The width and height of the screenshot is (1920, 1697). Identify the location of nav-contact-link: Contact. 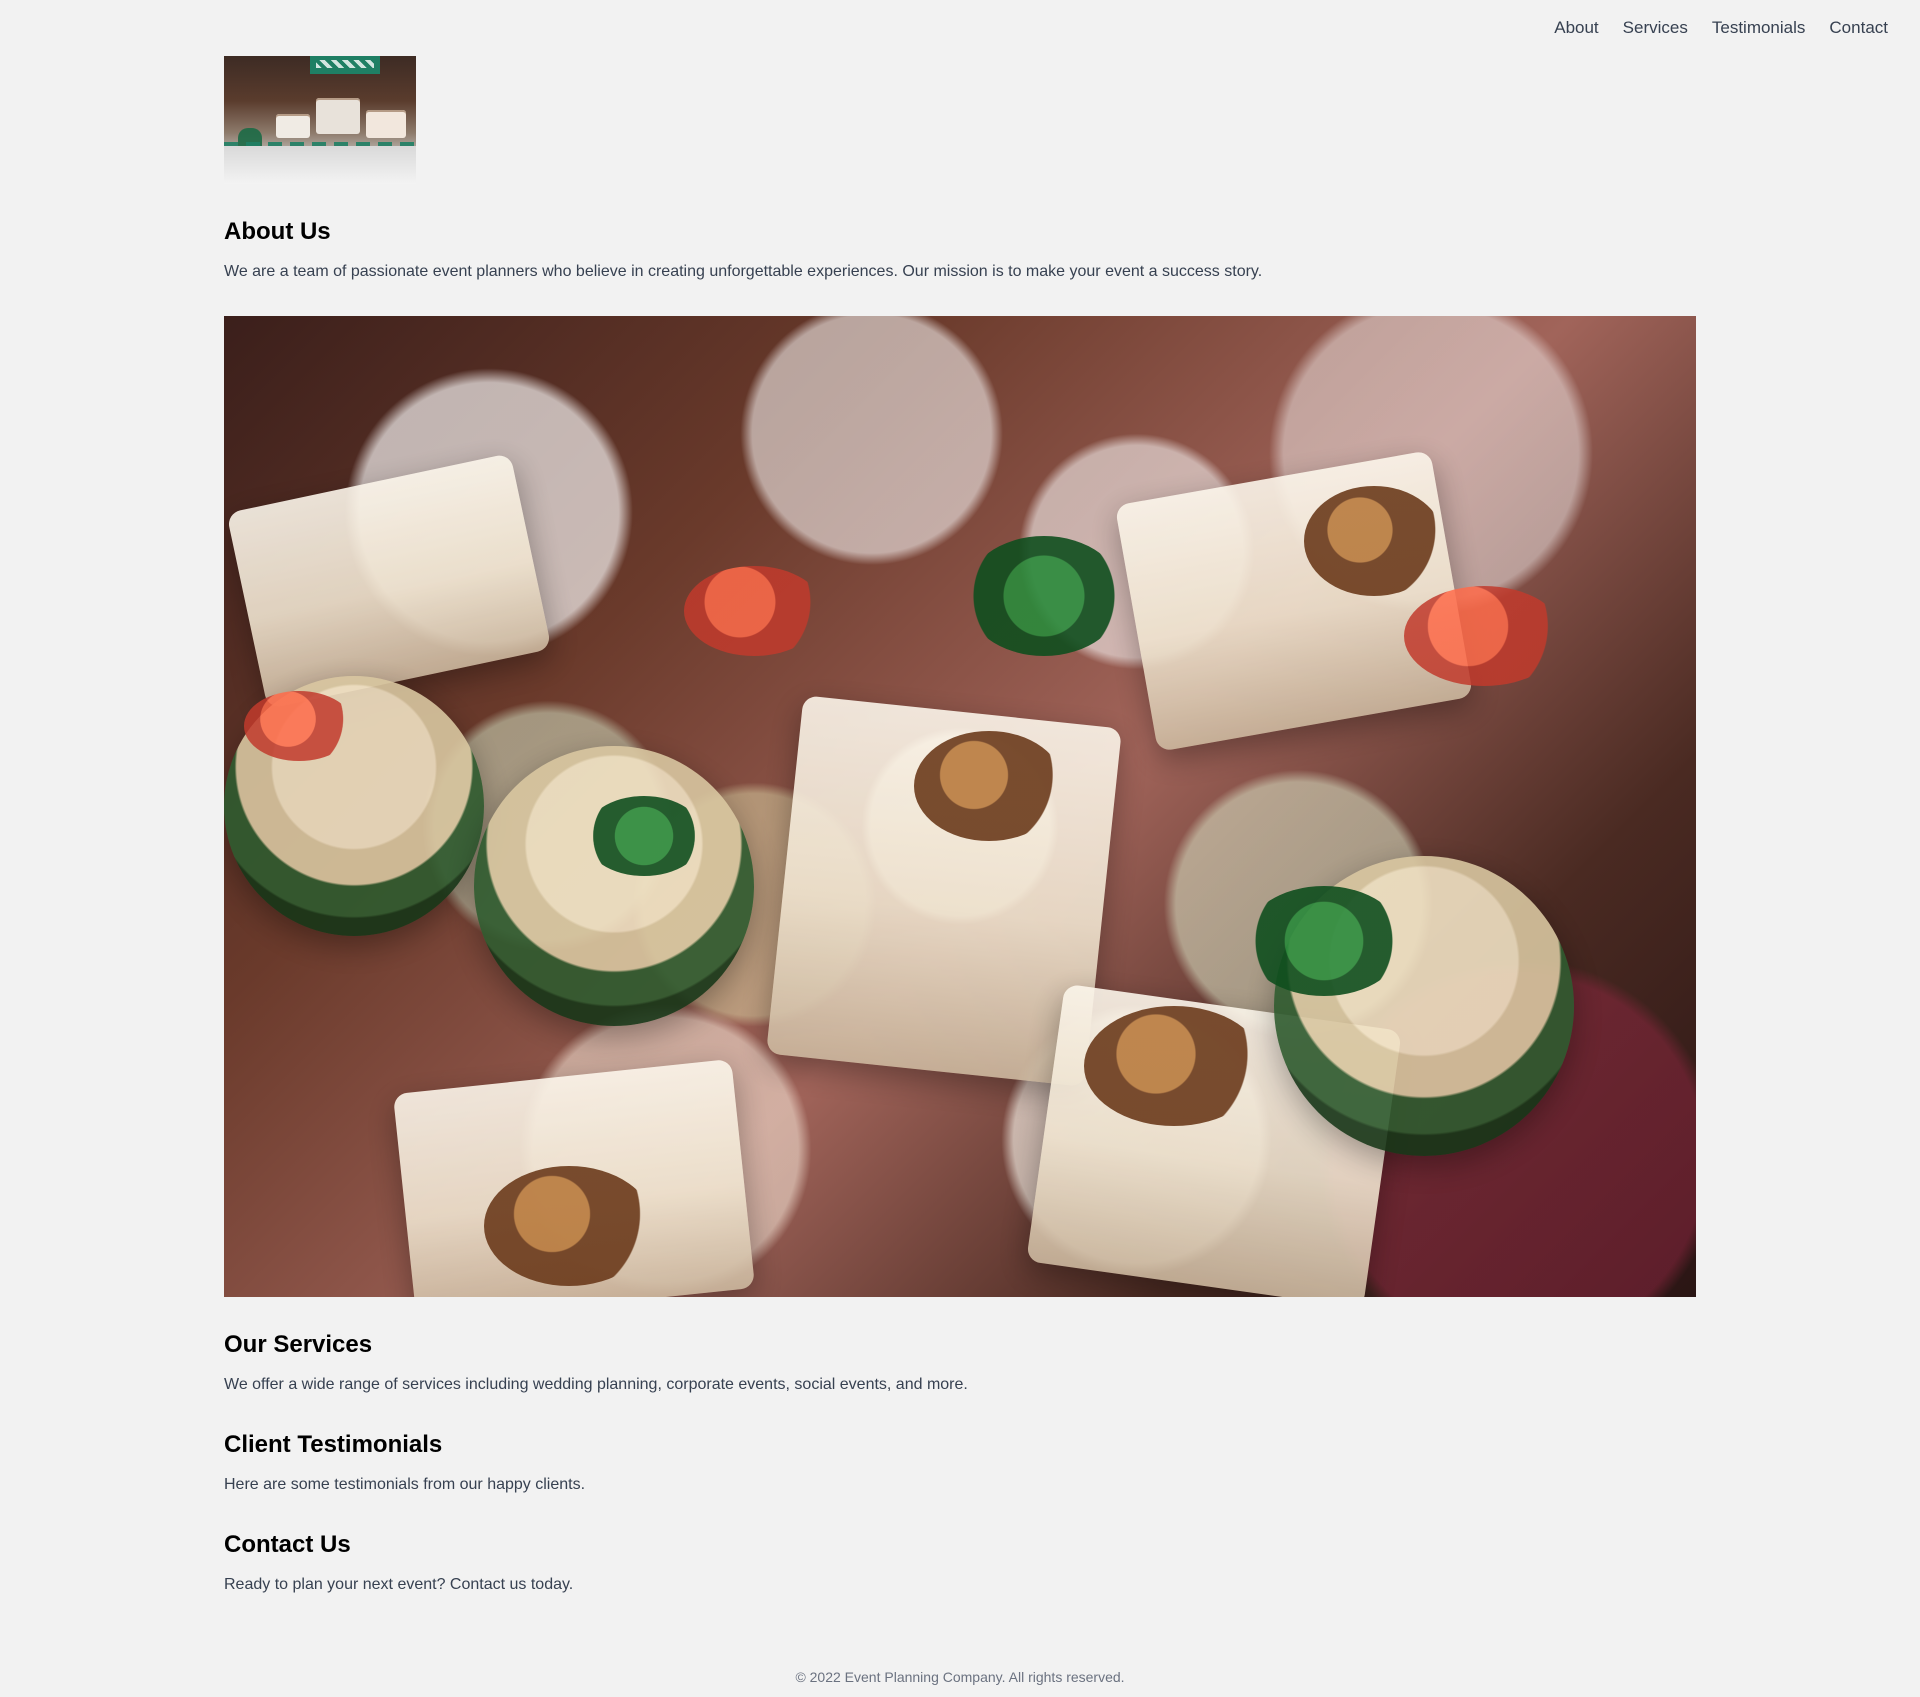
(1858, 28).